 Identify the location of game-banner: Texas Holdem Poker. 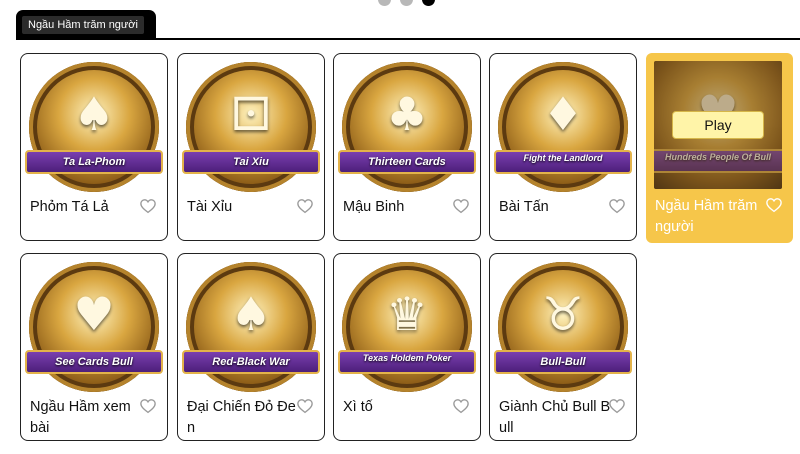
(407, 362).